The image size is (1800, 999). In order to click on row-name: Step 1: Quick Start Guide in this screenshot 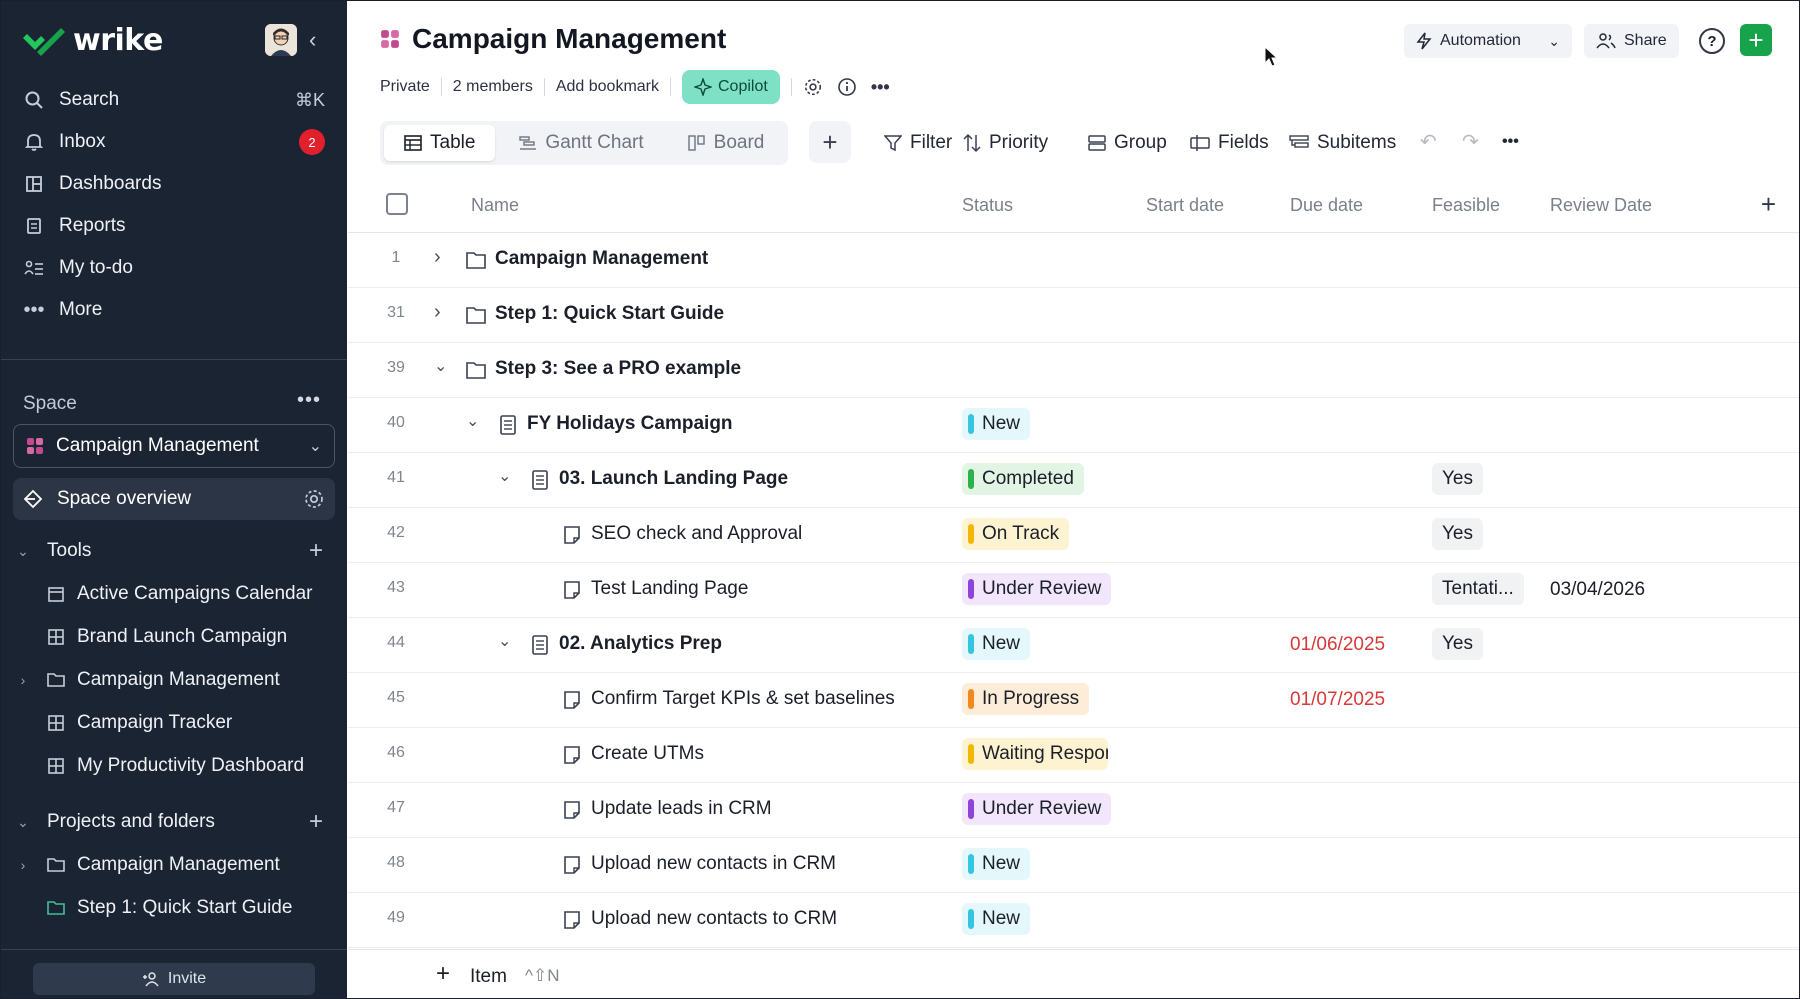, I will do `click(609, 314)`.